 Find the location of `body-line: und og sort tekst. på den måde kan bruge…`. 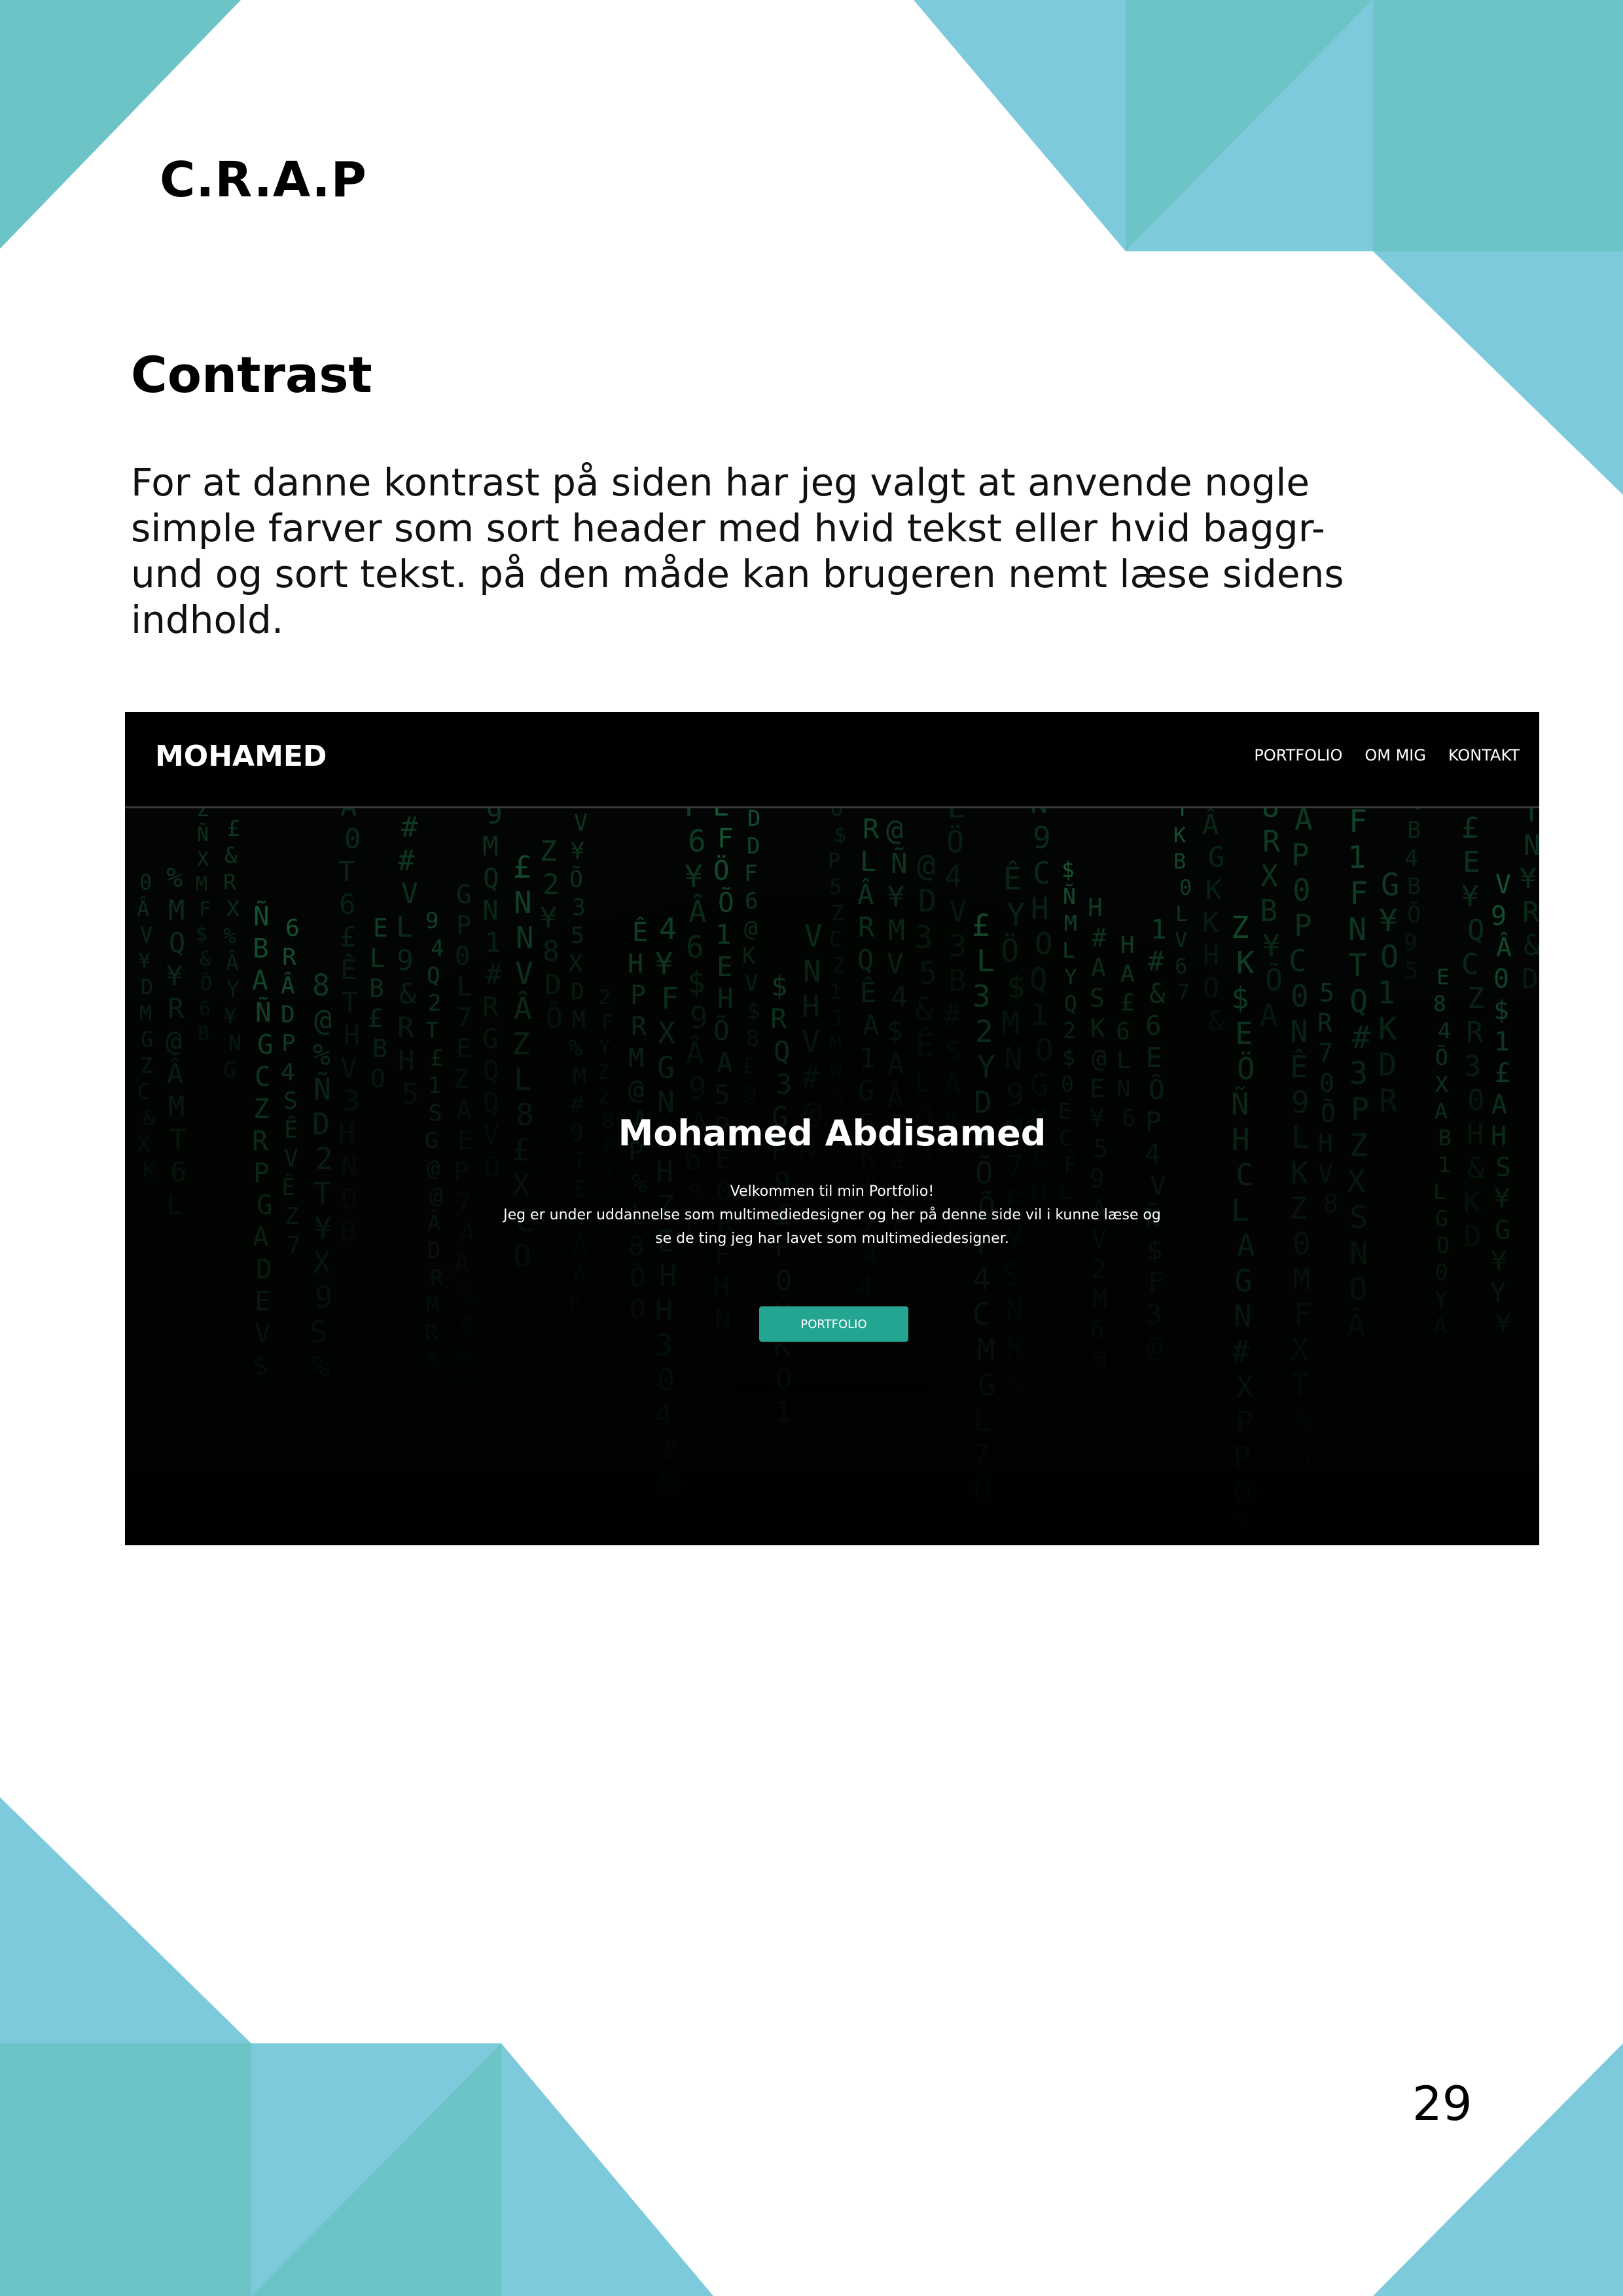

body-line: und og sort tekst. på den måde kan bruge… is located at coordinates (737, 574).